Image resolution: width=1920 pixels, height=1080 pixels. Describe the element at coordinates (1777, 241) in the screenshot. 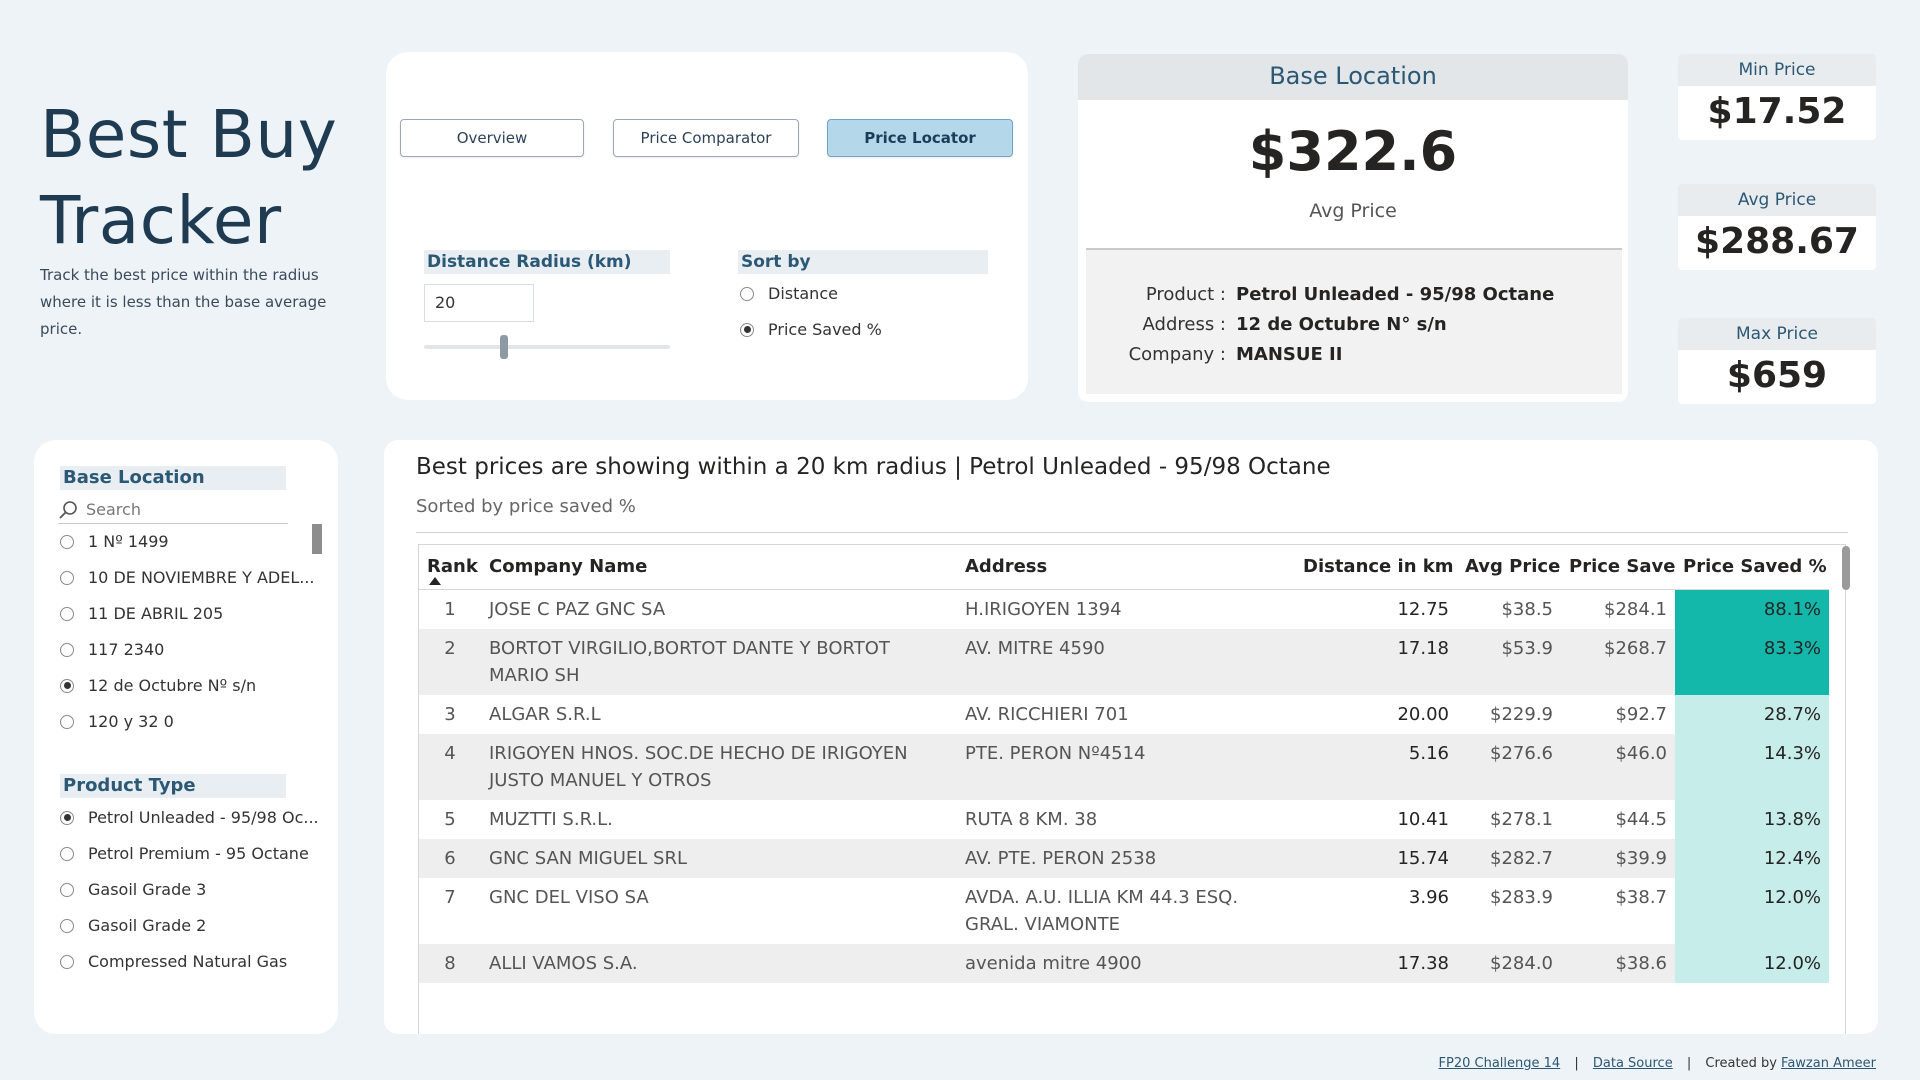

I see `kpi-value: $288.67` at that location.